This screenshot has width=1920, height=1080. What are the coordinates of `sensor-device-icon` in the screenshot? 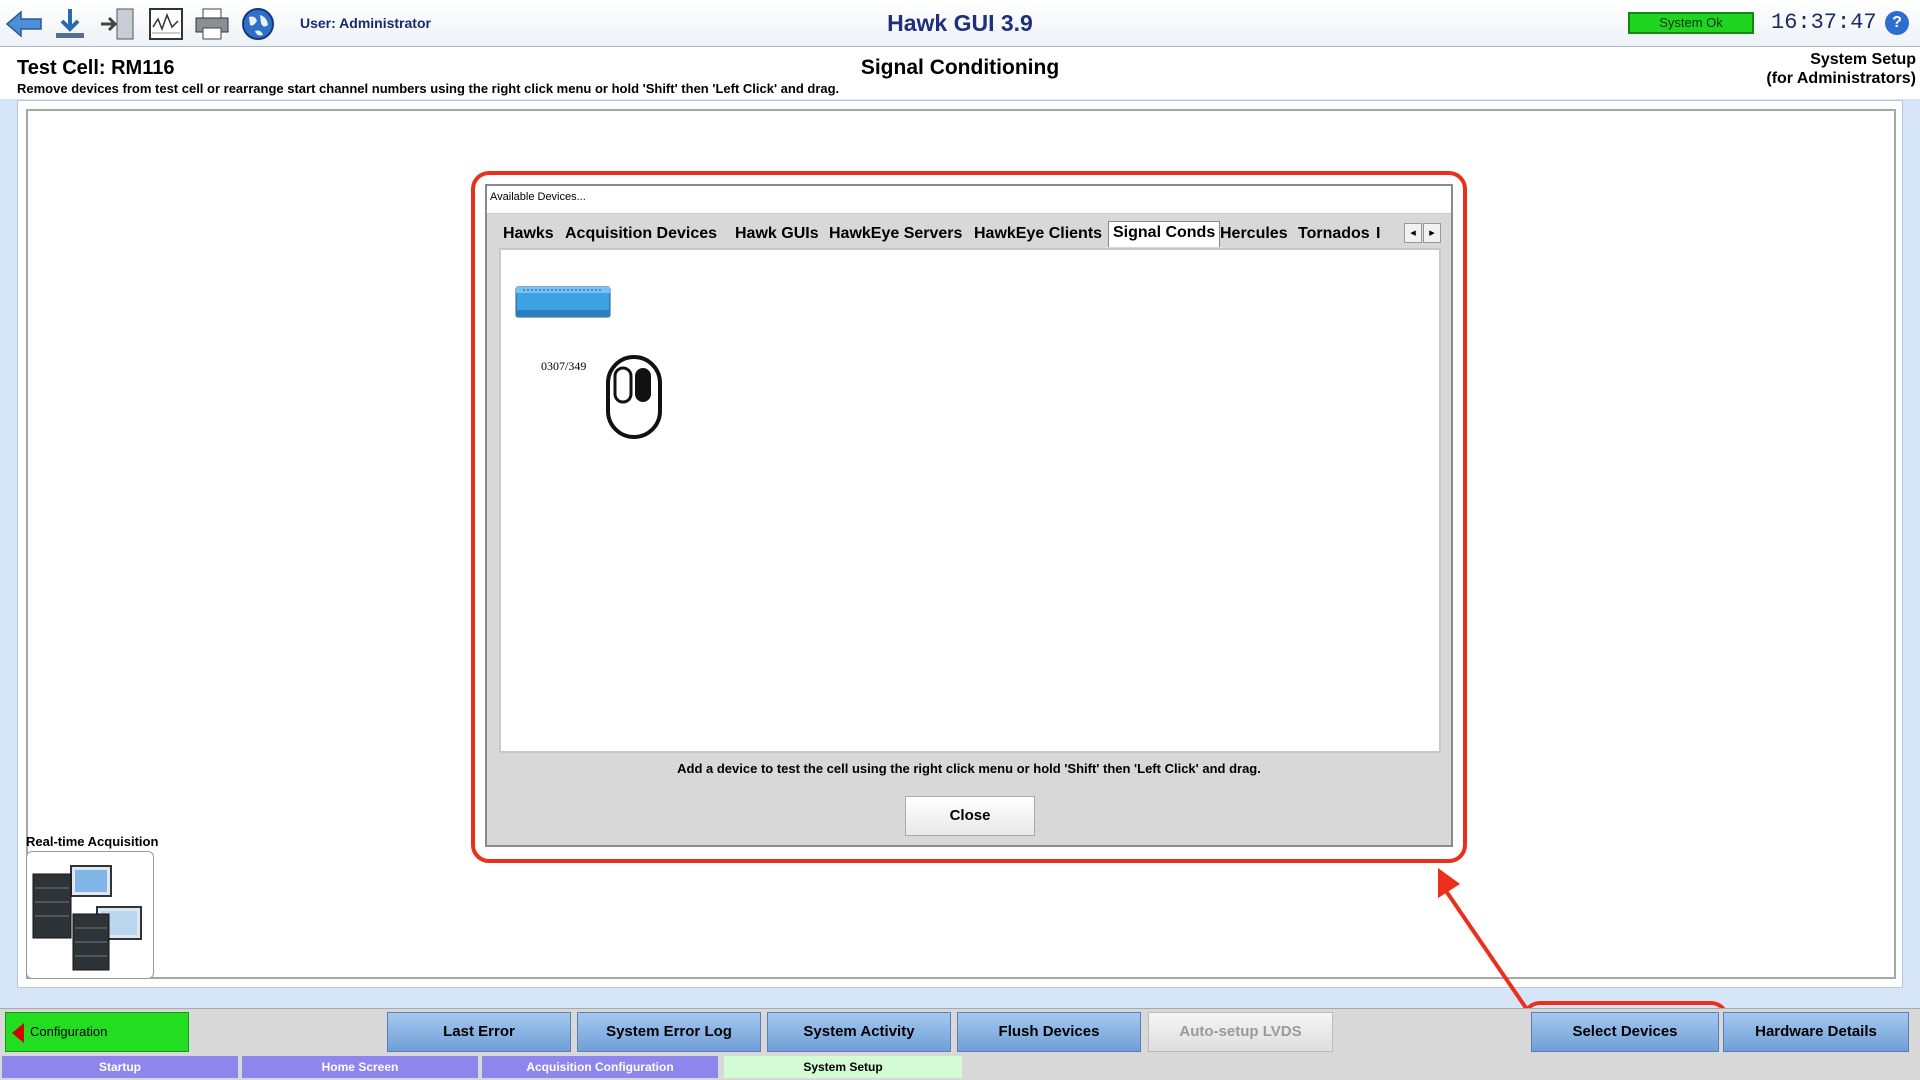 It's located at (634, 397).